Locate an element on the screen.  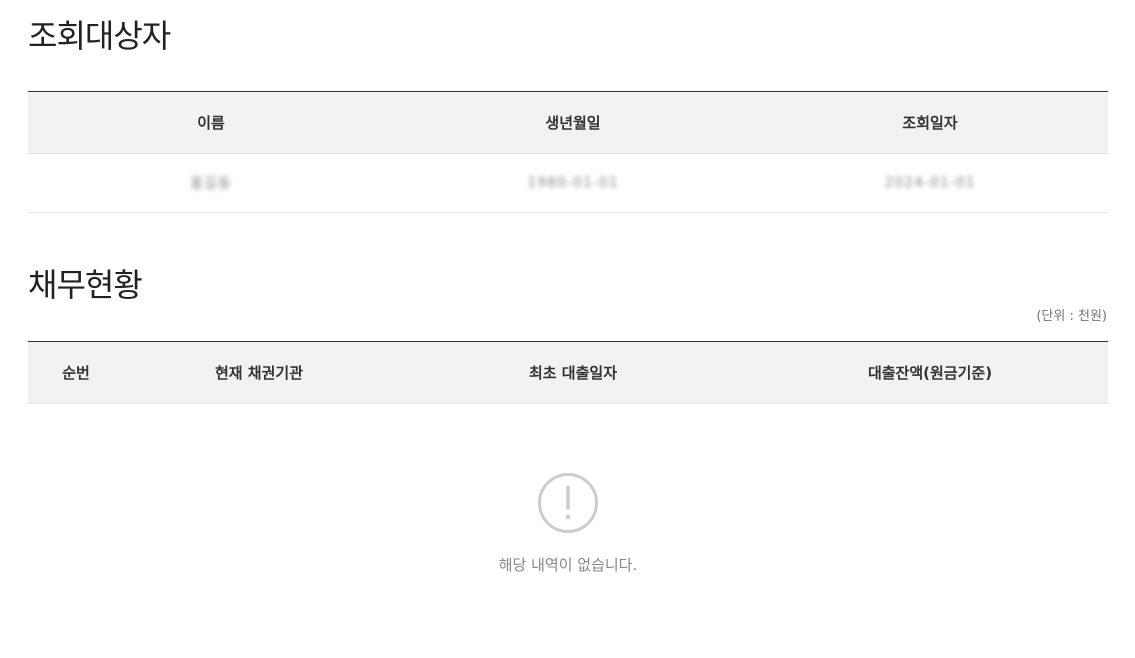
header-birthdate: 생년월일 is located at coordinates (573, 123).